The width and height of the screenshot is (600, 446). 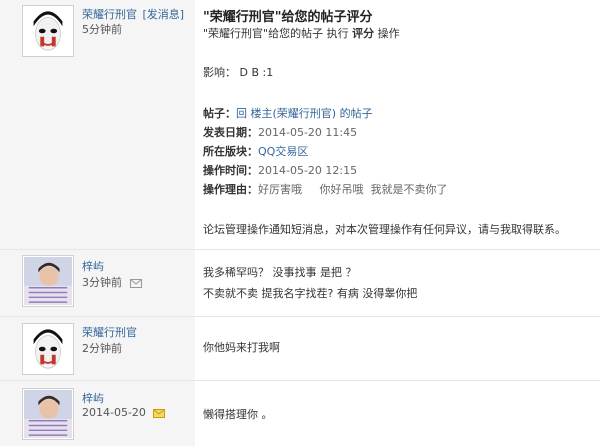 I want to click on notice-text: 论坛管理操作通知短消息，对本次管理操作有任何异议，请与我取得联系。, so click(x=384, y=229).